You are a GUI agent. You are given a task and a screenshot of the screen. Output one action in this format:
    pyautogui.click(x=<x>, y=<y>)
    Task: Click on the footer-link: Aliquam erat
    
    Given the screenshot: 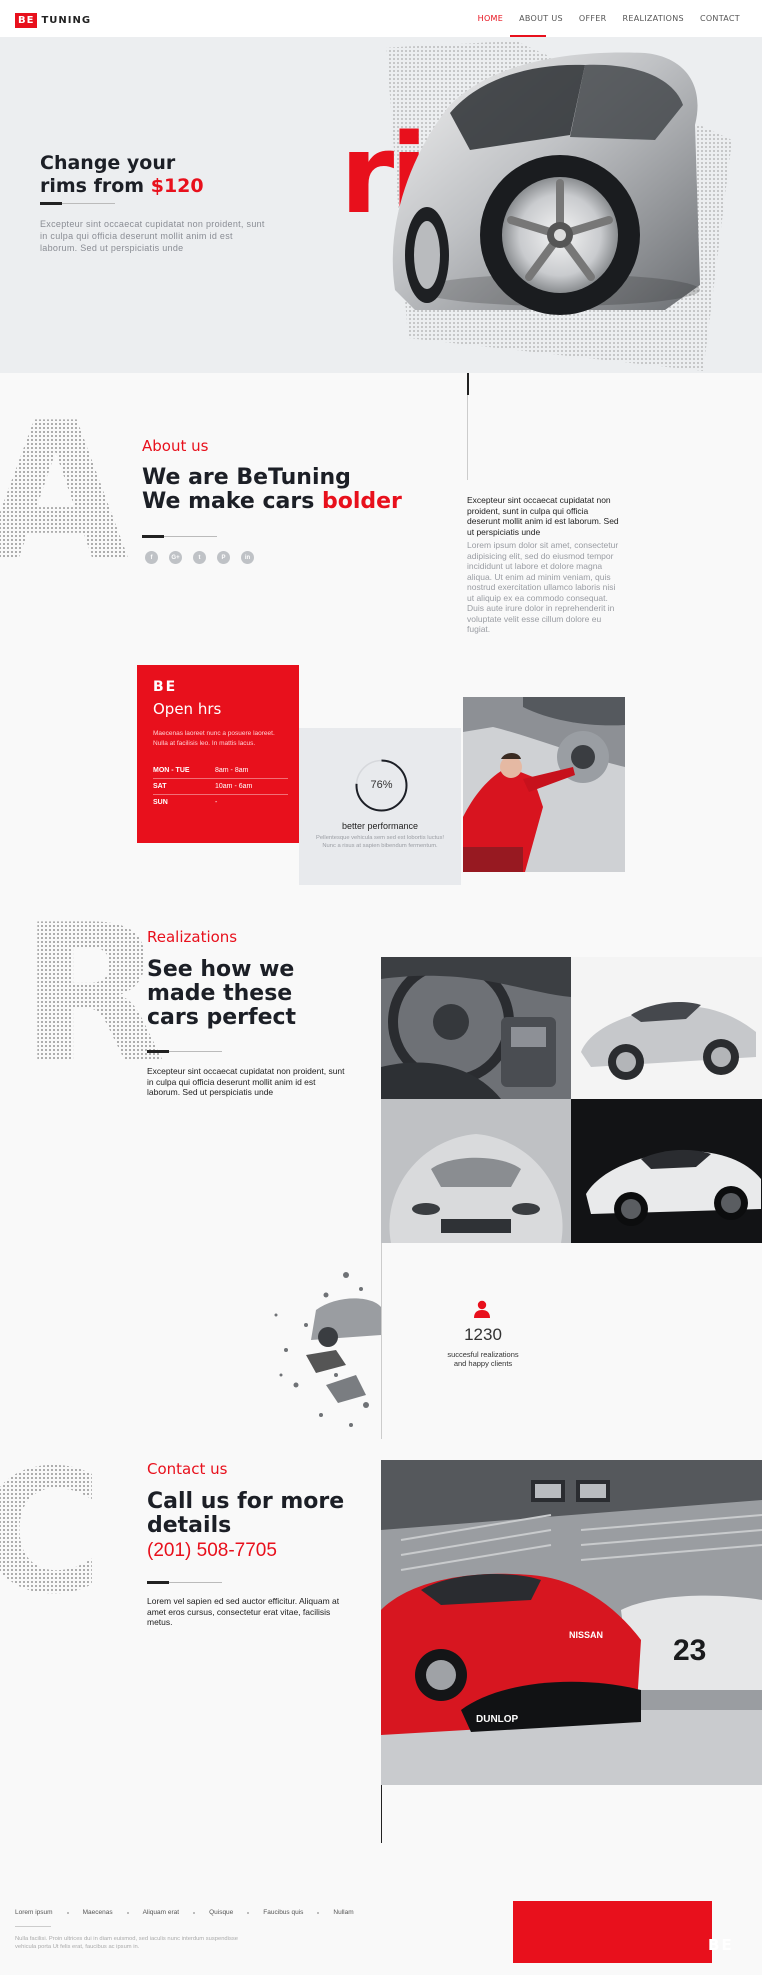 What is the action you would take?
    pyautogui.click(x=161, y=1912)
    